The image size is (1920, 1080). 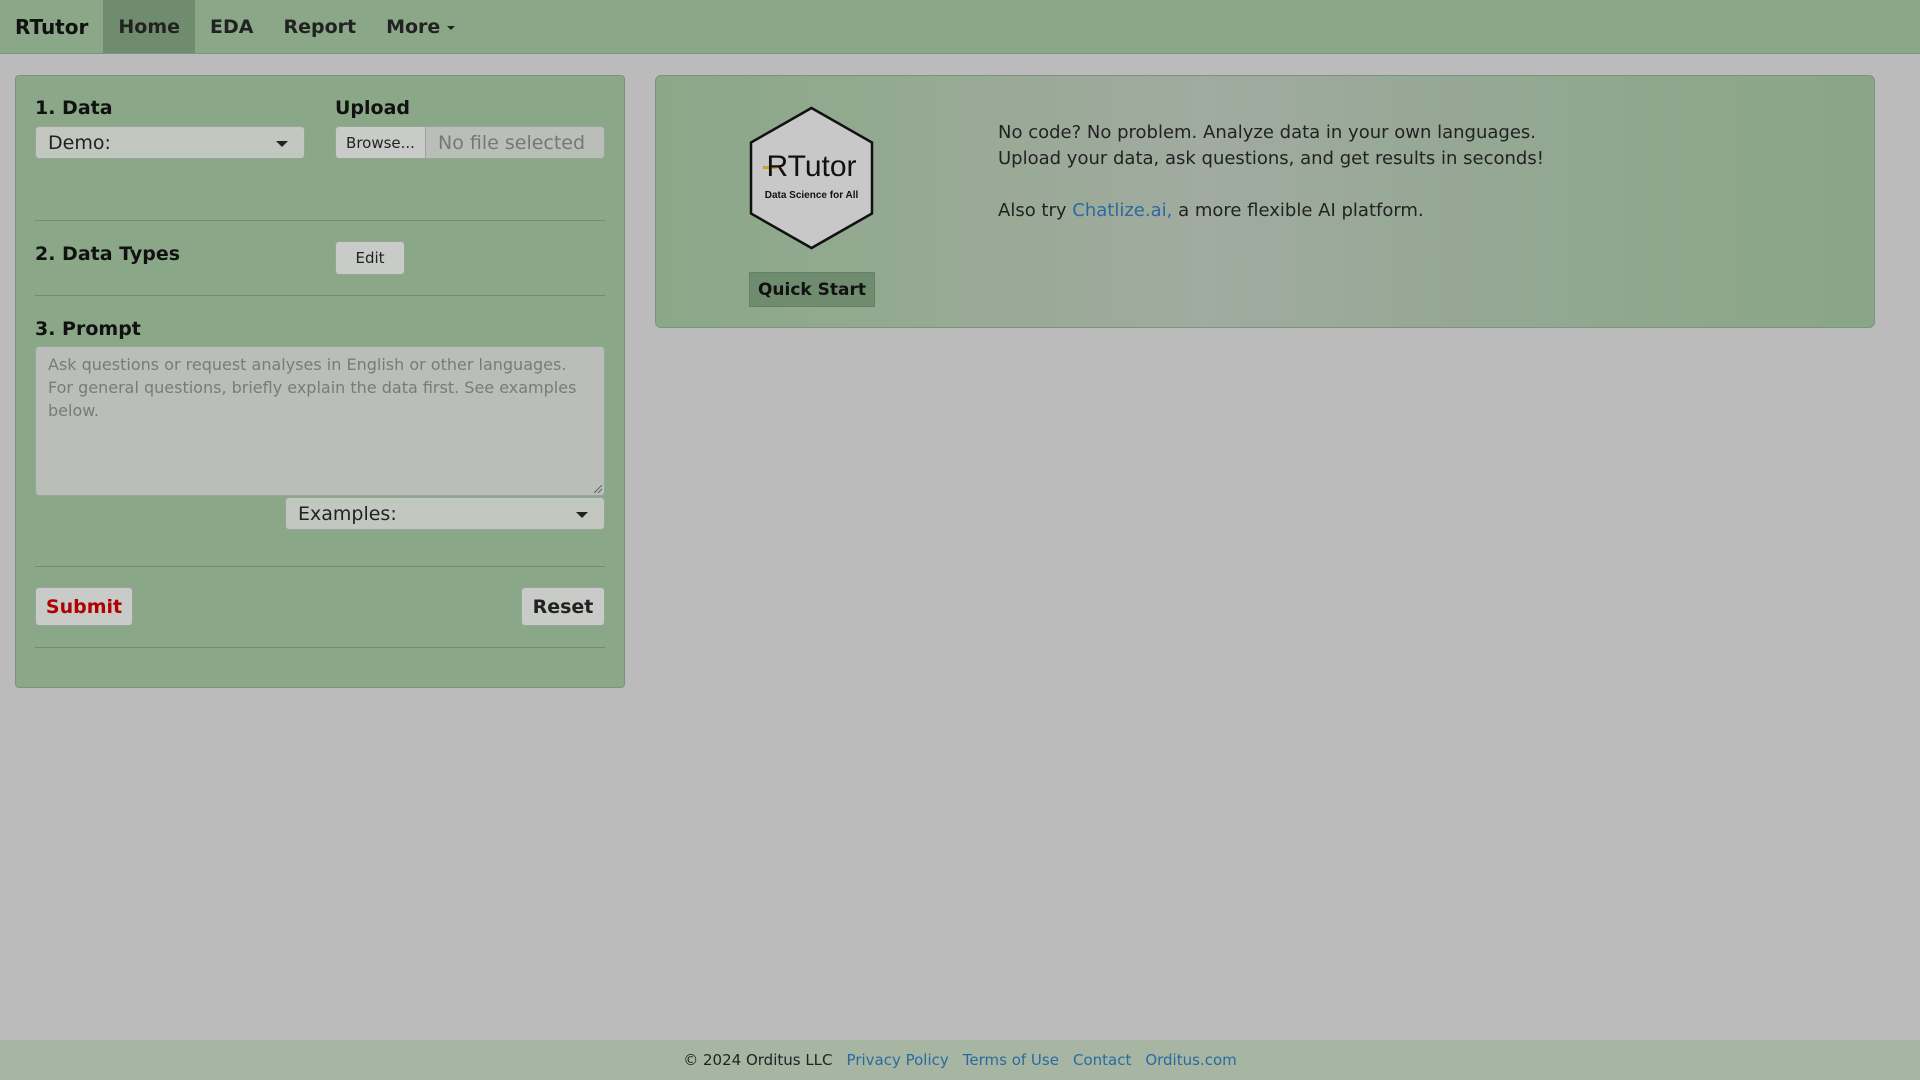 I want to click on prompt-label: 3. Prompt, so click(x=88, y=329).